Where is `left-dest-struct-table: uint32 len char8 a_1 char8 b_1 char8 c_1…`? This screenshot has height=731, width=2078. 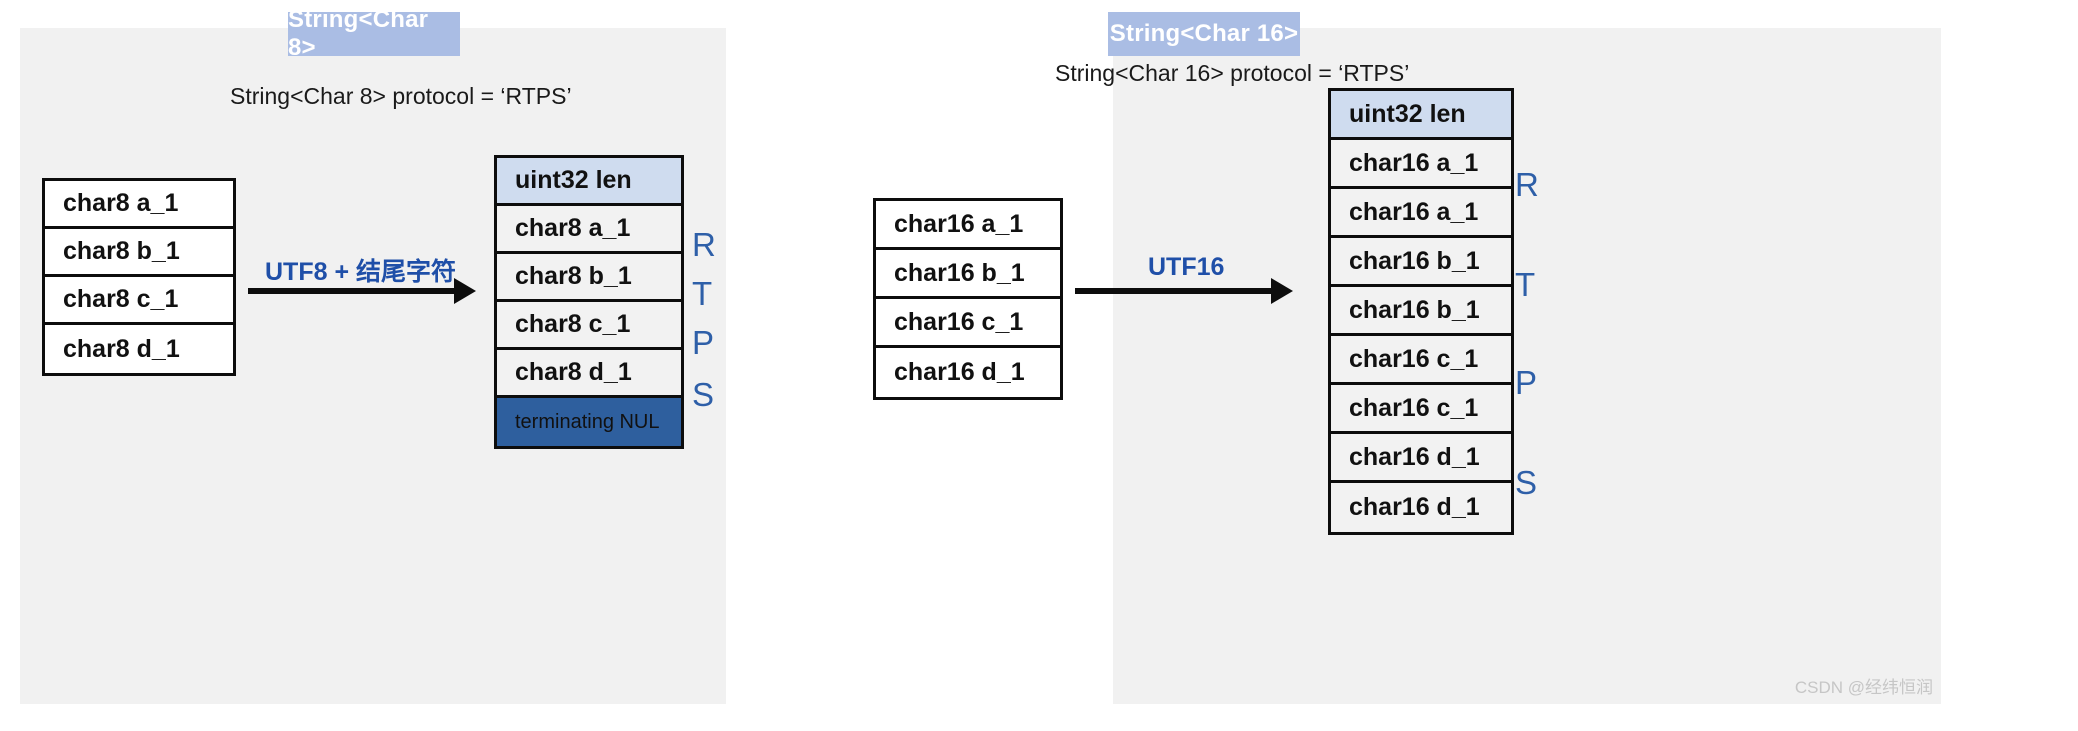 left-dest-struct-table: uint32 len char8 a_1 char8 b_1 char8 c_1… is located at coordinates (589, 302).